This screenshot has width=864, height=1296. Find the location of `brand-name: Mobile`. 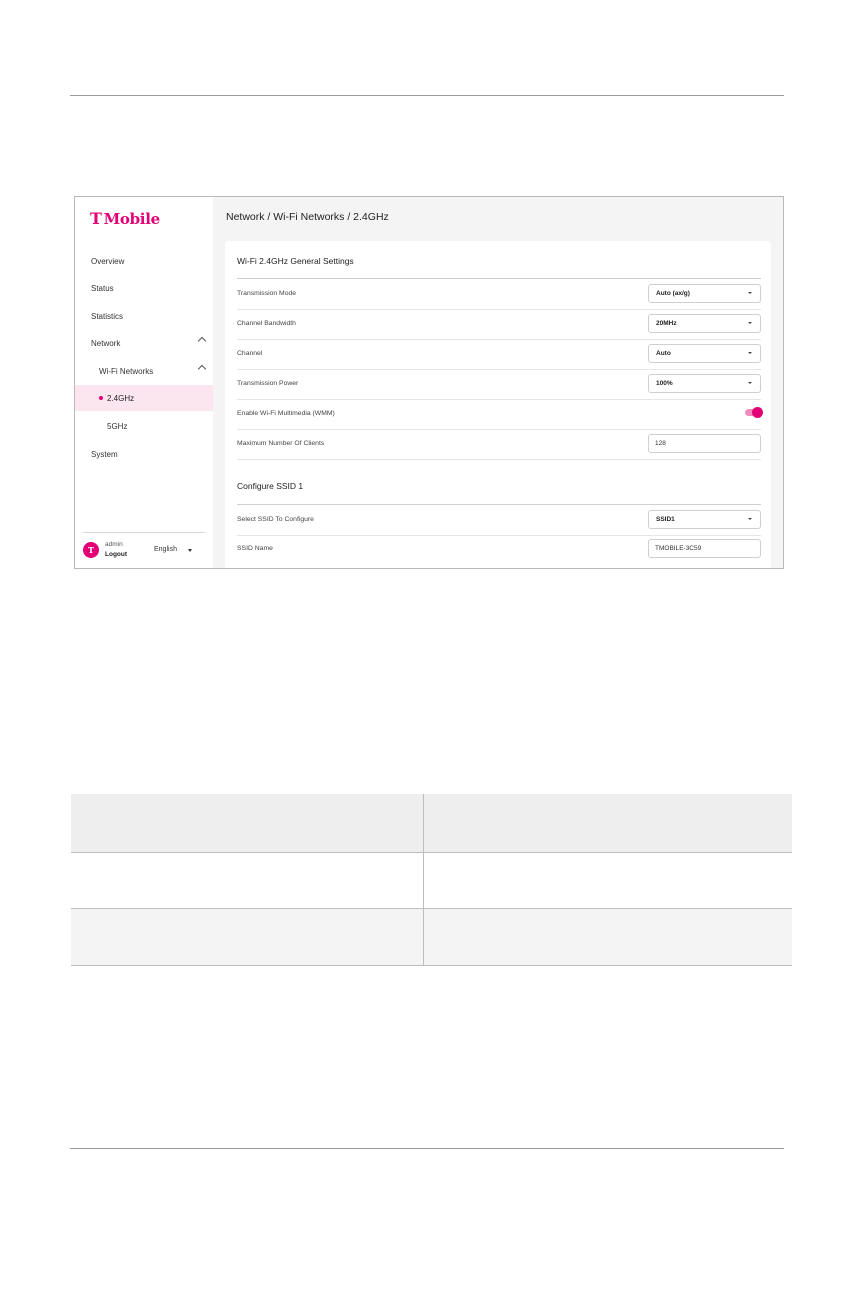

brand-name: Mobile is located at coordinates (132, 219).